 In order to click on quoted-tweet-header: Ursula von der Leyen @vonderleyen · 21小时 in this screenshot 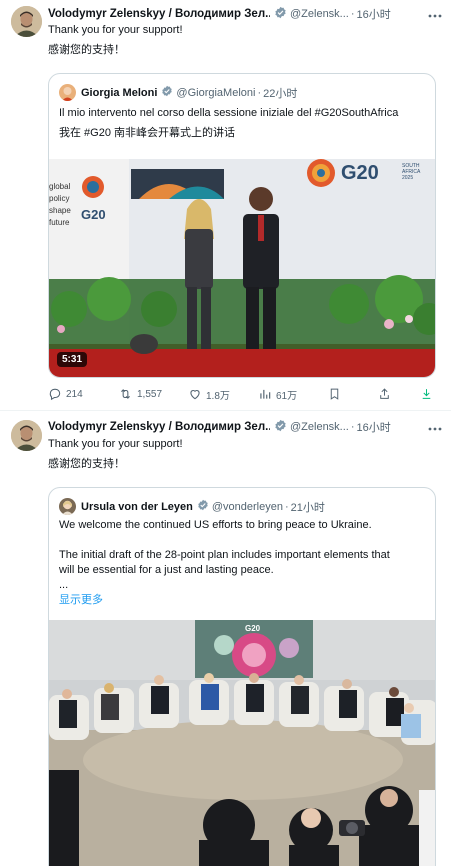, I will do `click(192, 506)`.